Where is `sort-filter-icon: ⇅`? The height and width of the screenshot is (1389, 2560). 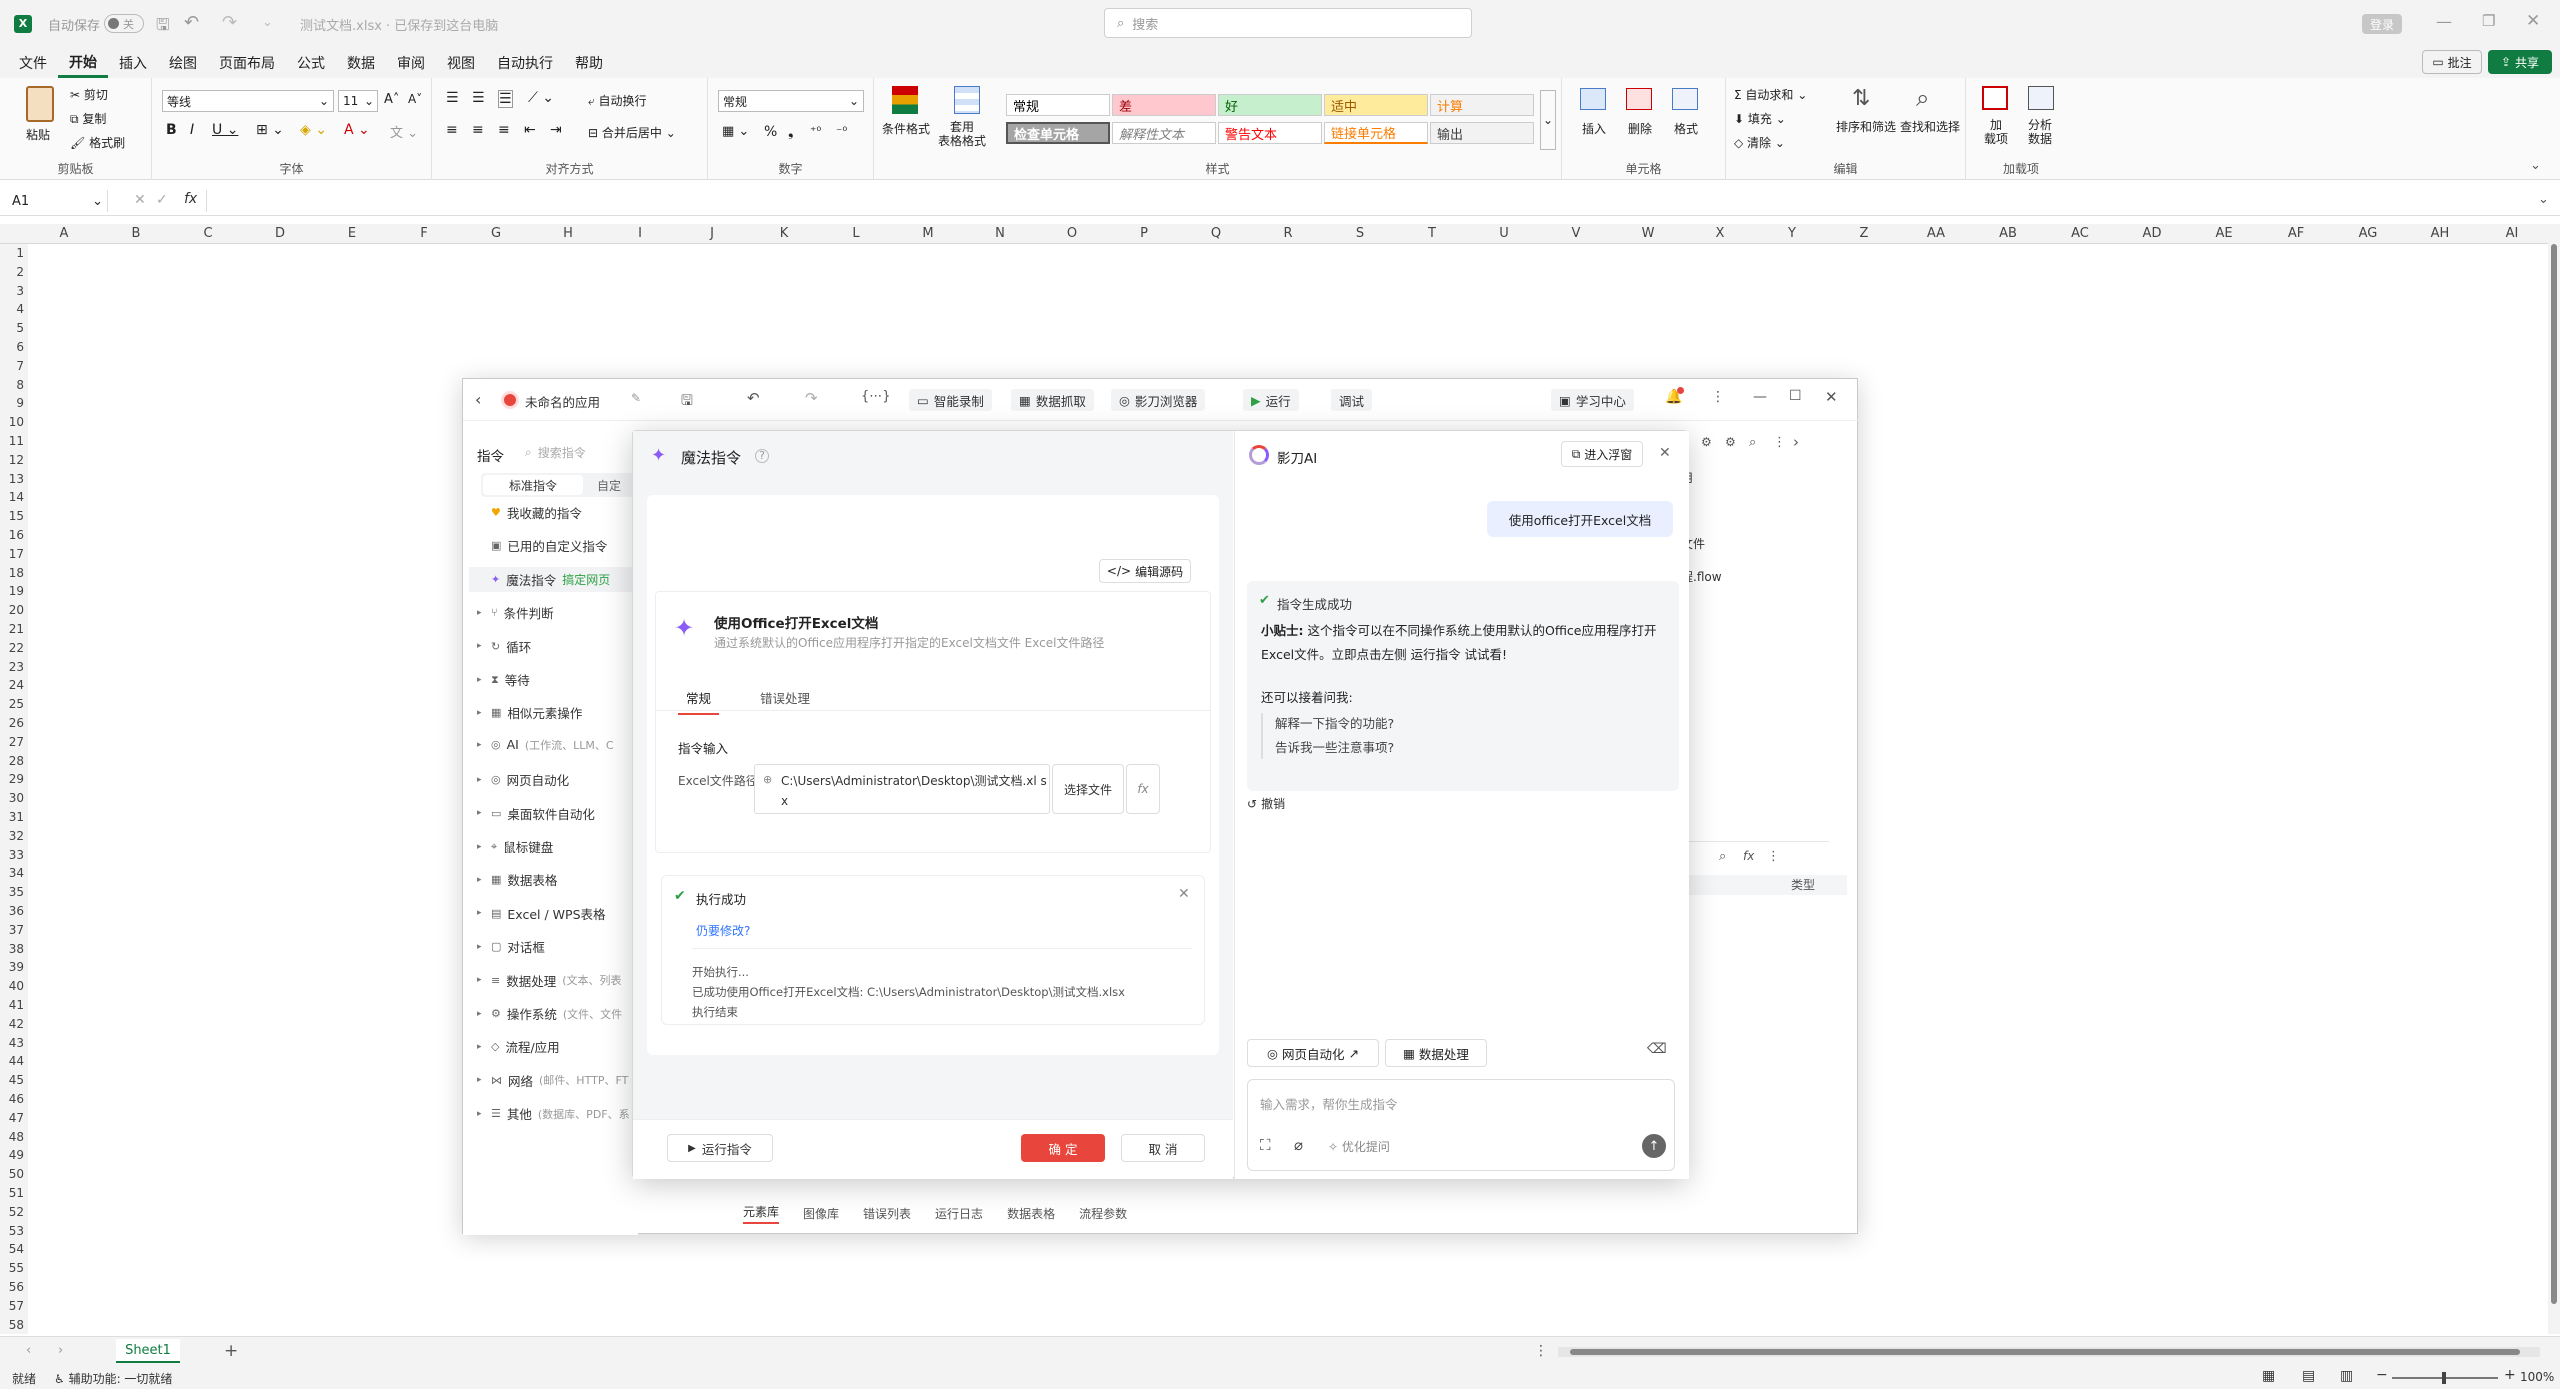 sort-filter-icon: ⇅ is located at coordinates (1861, 98).